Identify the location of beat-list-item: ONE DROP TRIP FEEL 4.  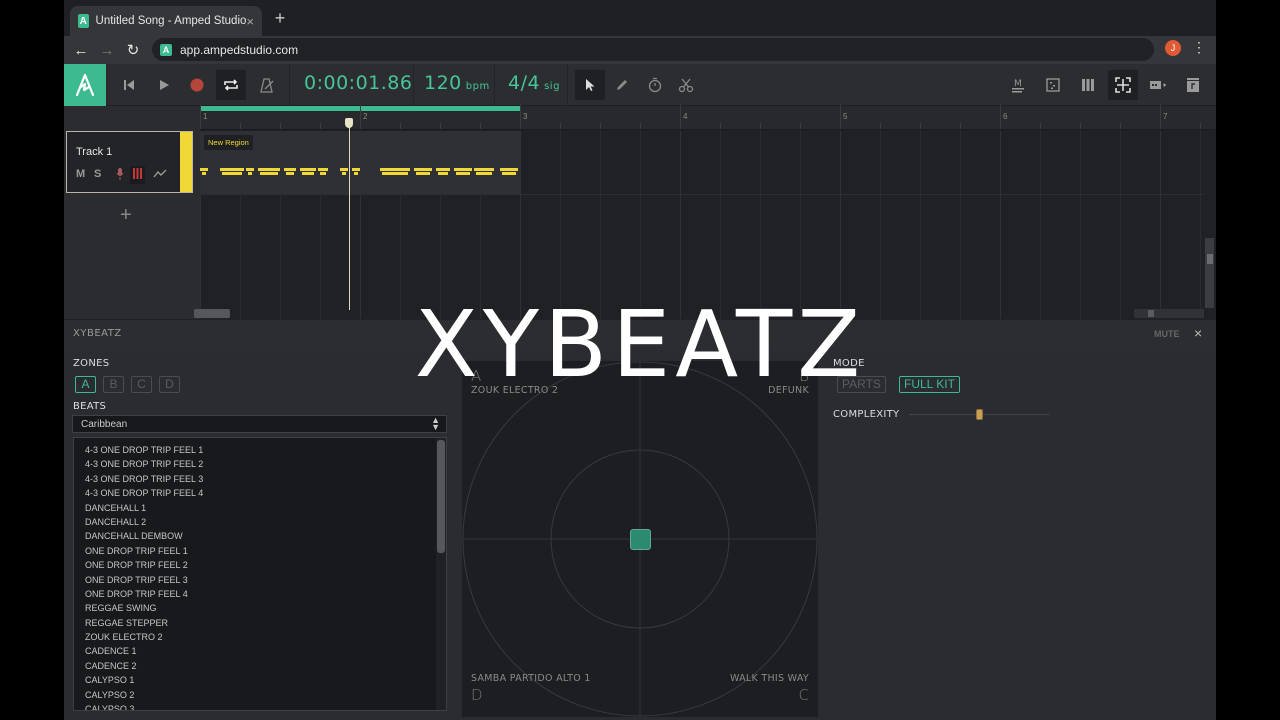
(255, 594).